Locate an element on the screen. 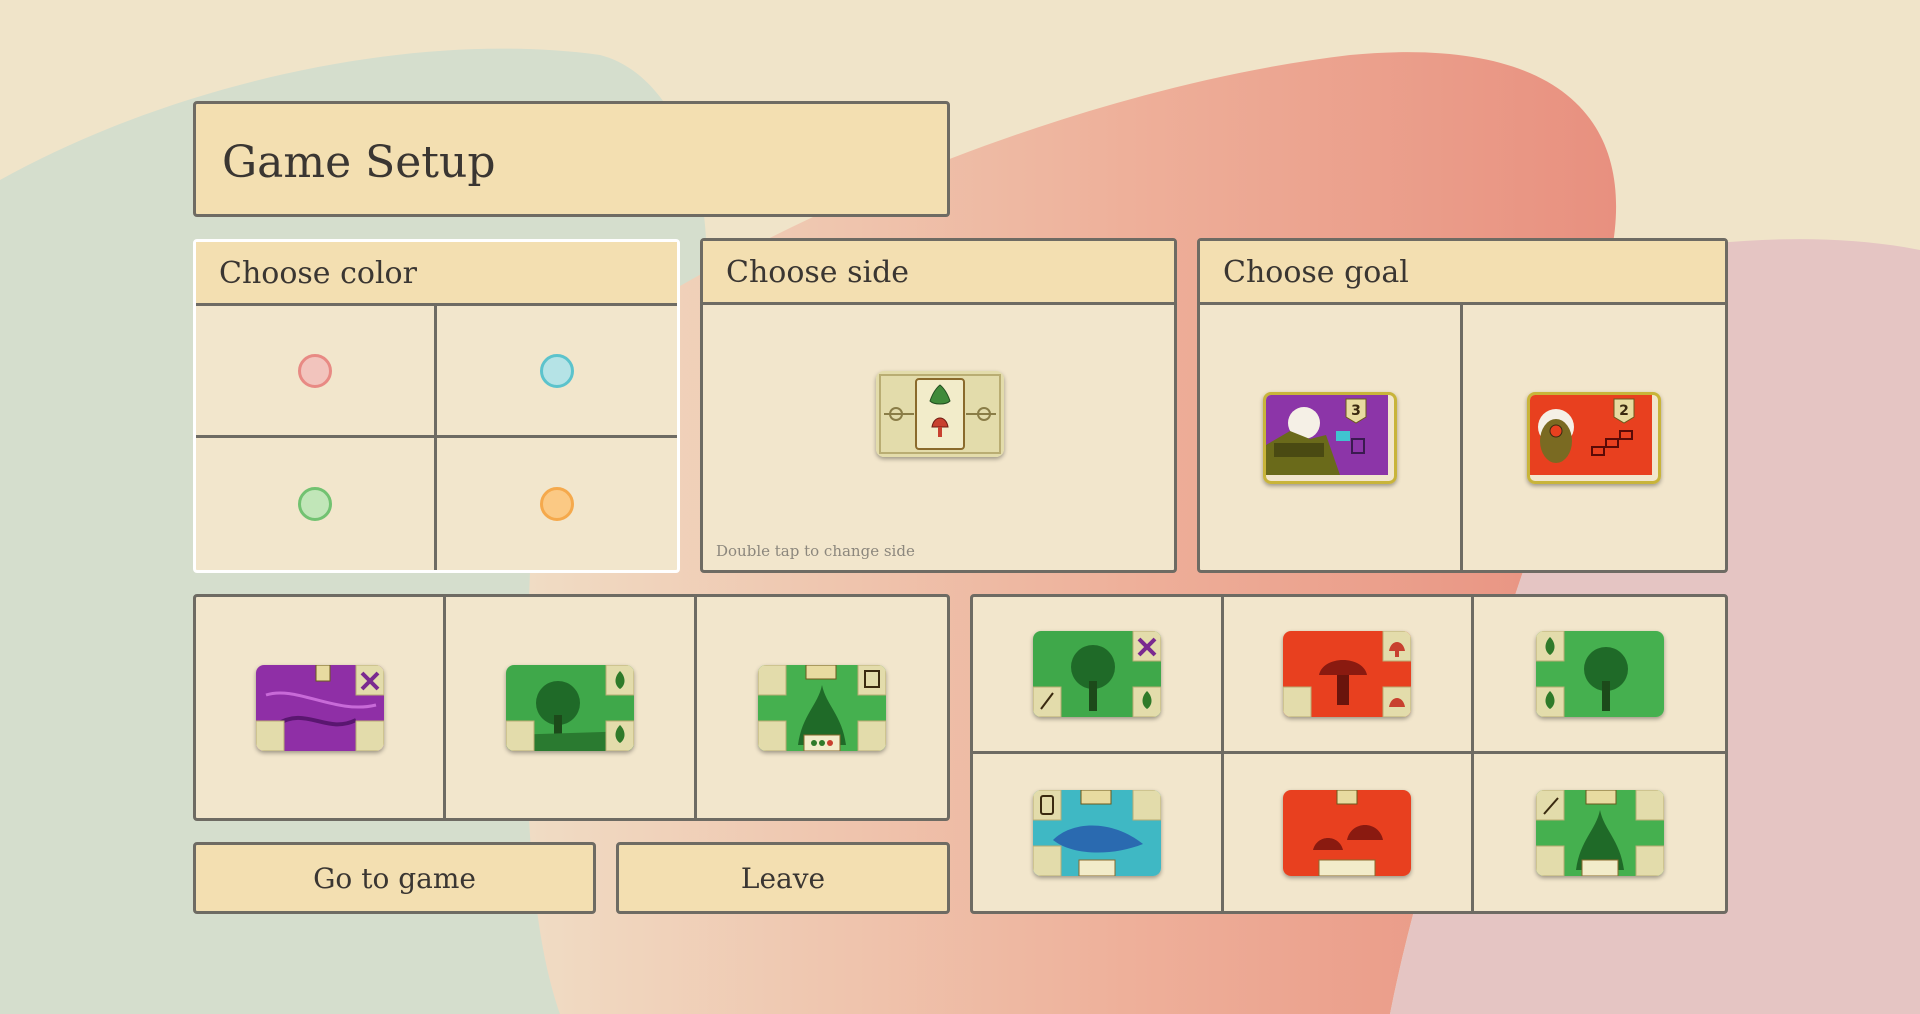 This screenshot has height=1014, width=1920. color-chooser: Choose color is located at coordinates (436, 406).